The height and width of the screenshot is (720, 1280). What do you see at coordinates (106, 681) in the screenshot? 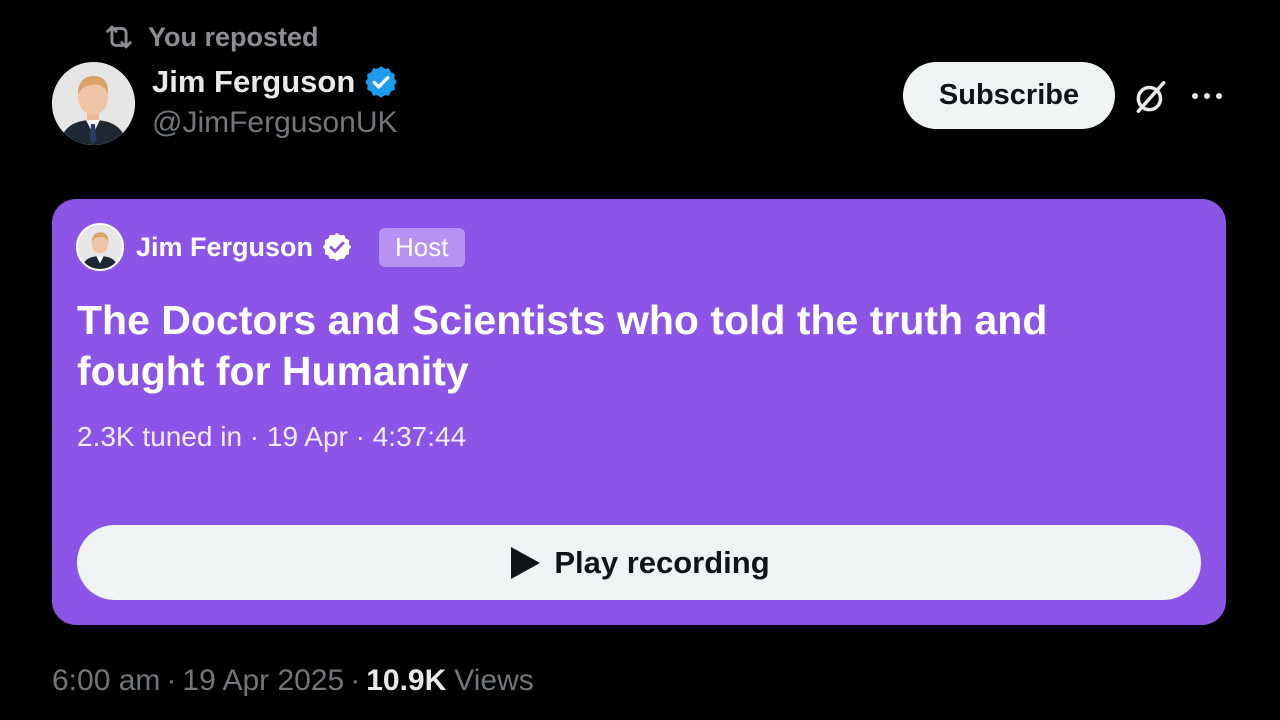
I see `post-time: 6:00 am` at bounding box center [106, 681].